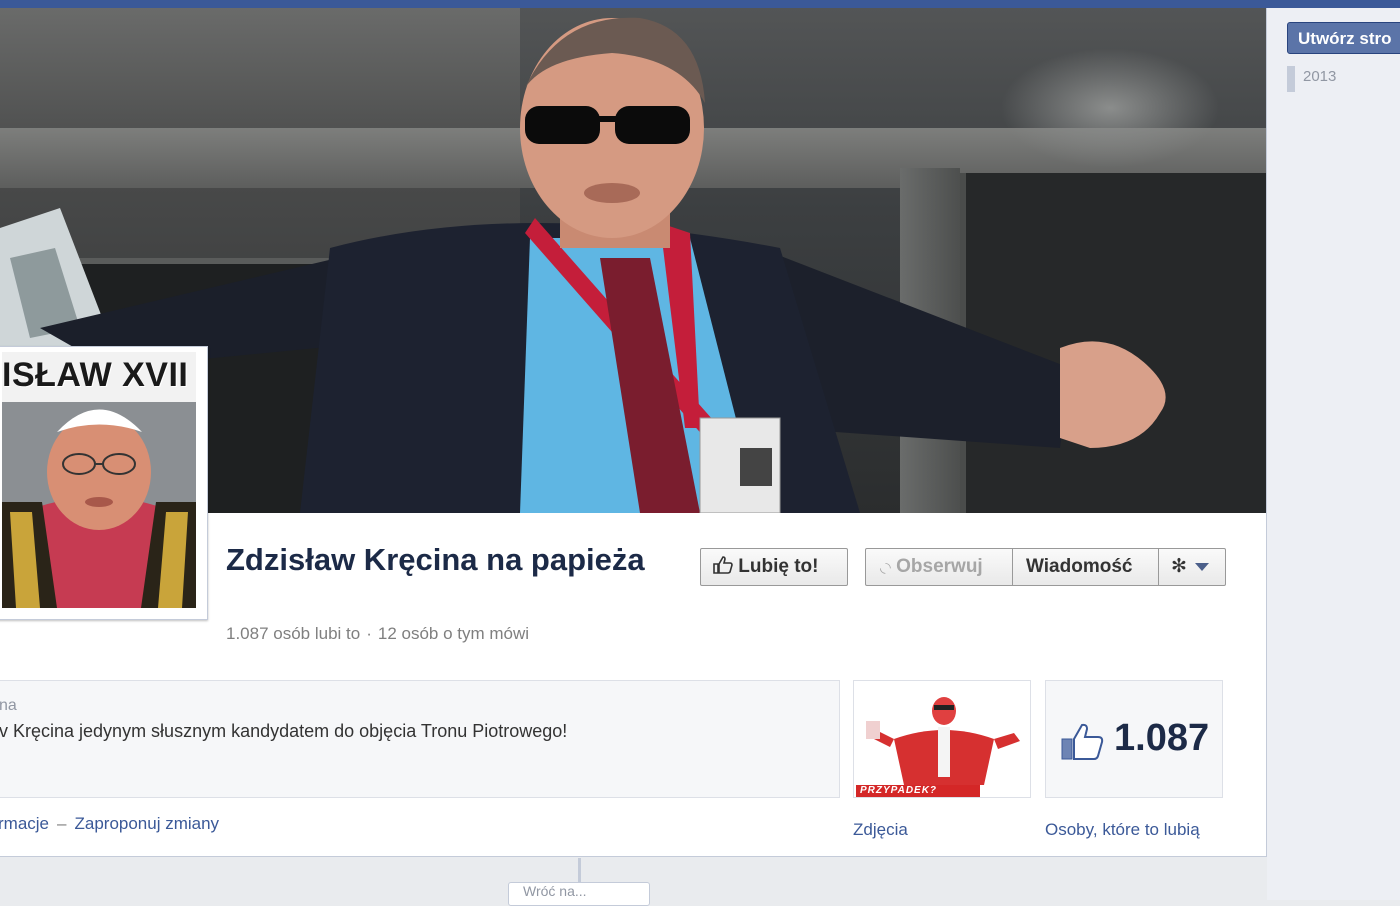 This screenshot has height=906, width=1400. I want to click on year-marker, so click(1291, 79).